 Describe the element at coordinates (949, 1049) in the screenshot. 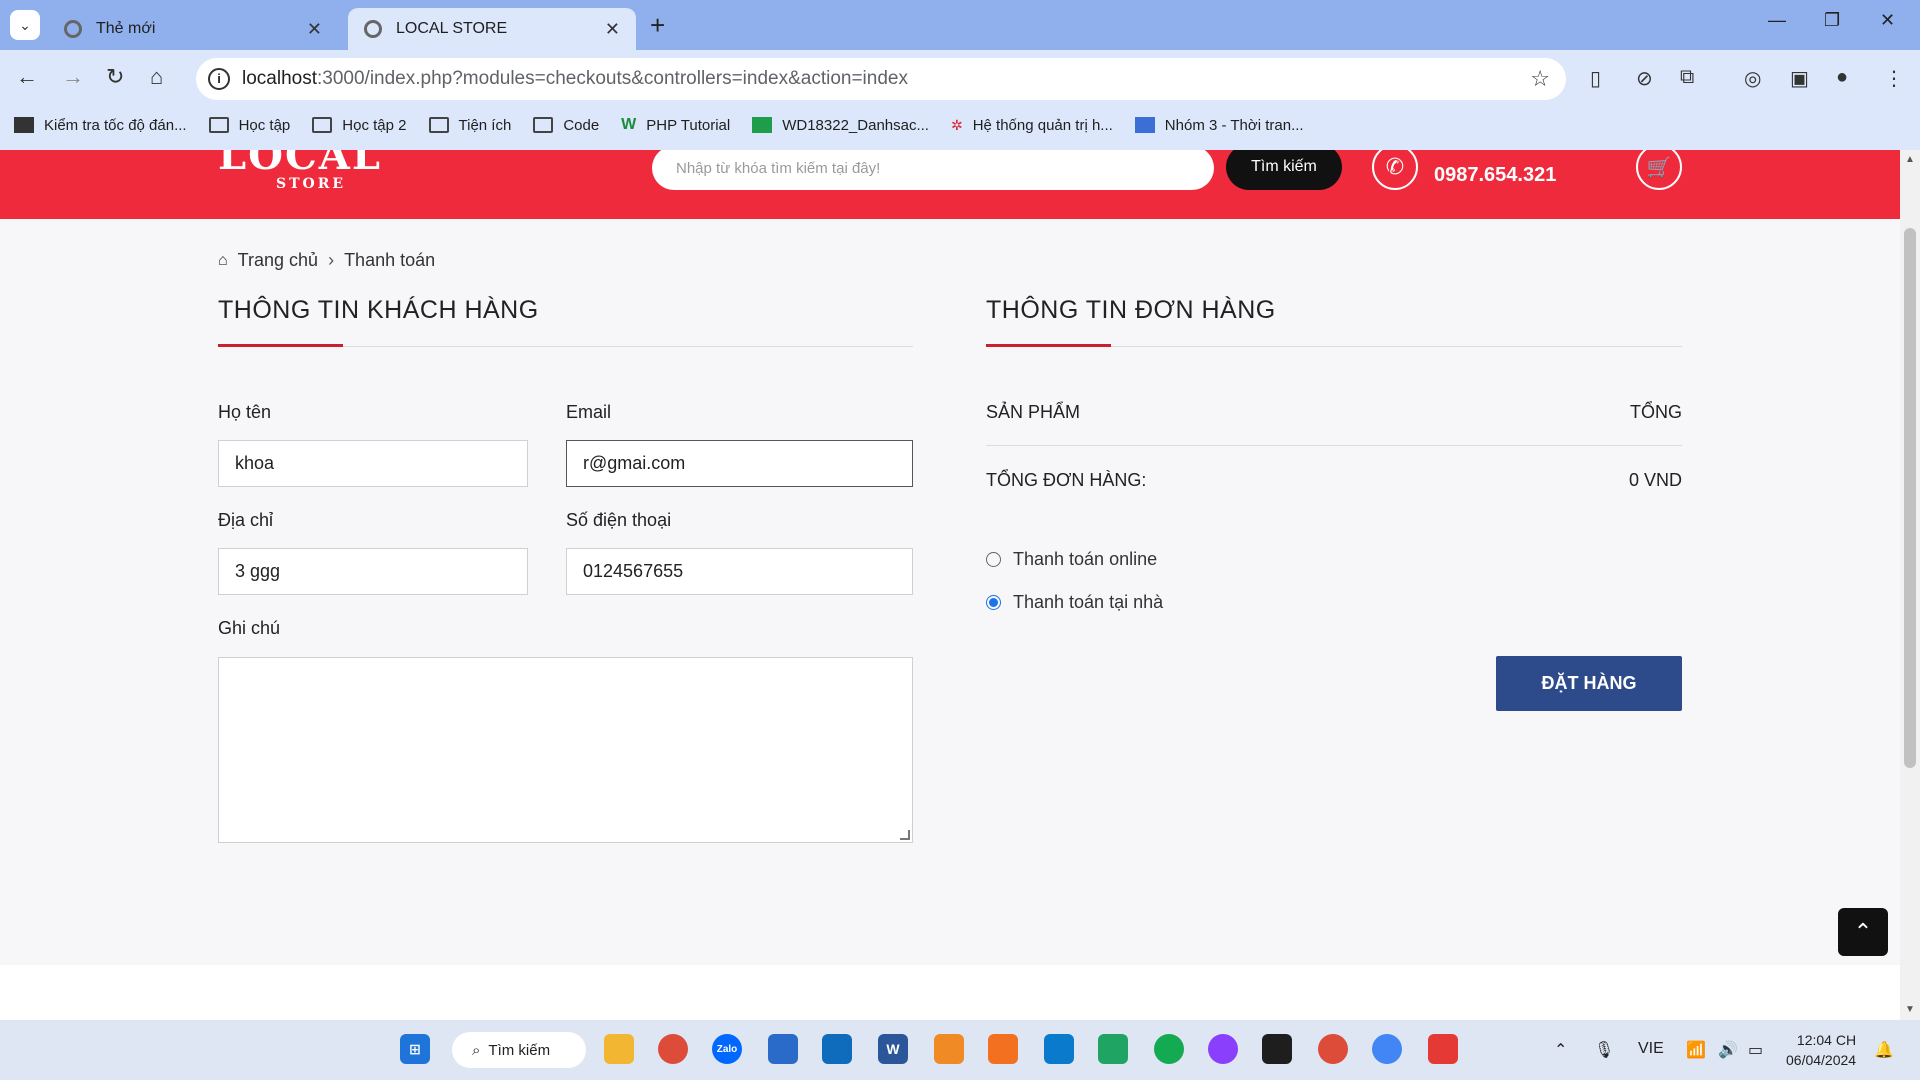

I see `pdf-icon` at that location.